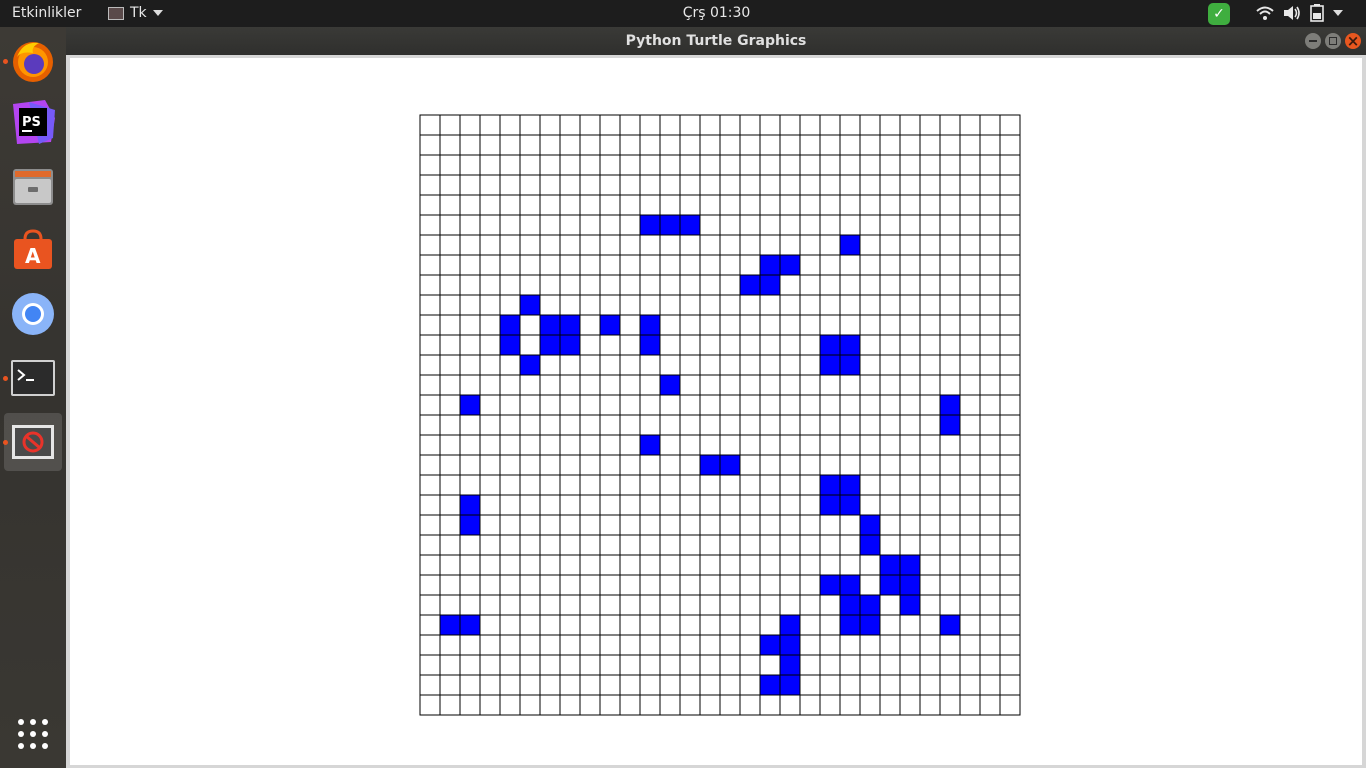 This screenshot has width=1366, height=768. What do you see at coordinates (32, 61) in the screenshot?
I see `dock-item-firefox` at bounding box center [32, 61].